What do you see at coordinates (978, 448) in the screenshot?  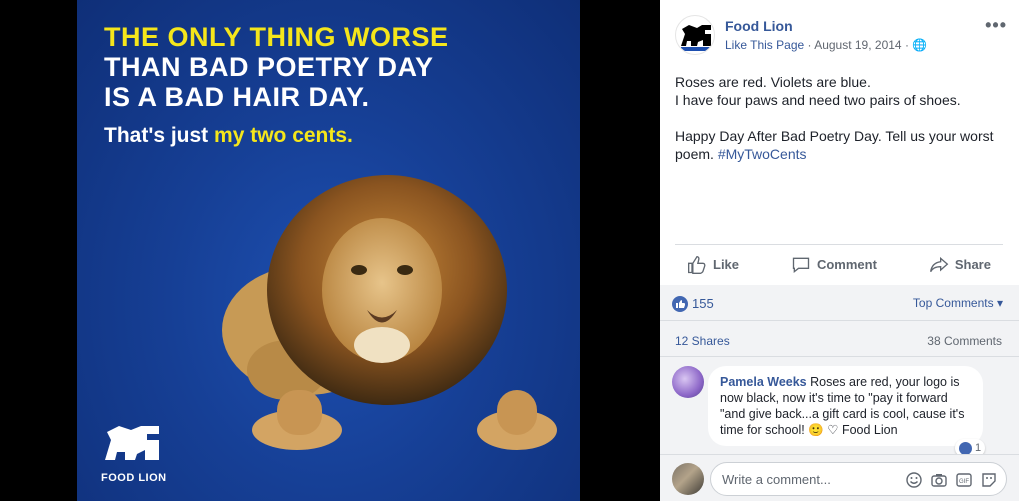 I see `comment-likes-count: 1` at bounding box center [978, 448].